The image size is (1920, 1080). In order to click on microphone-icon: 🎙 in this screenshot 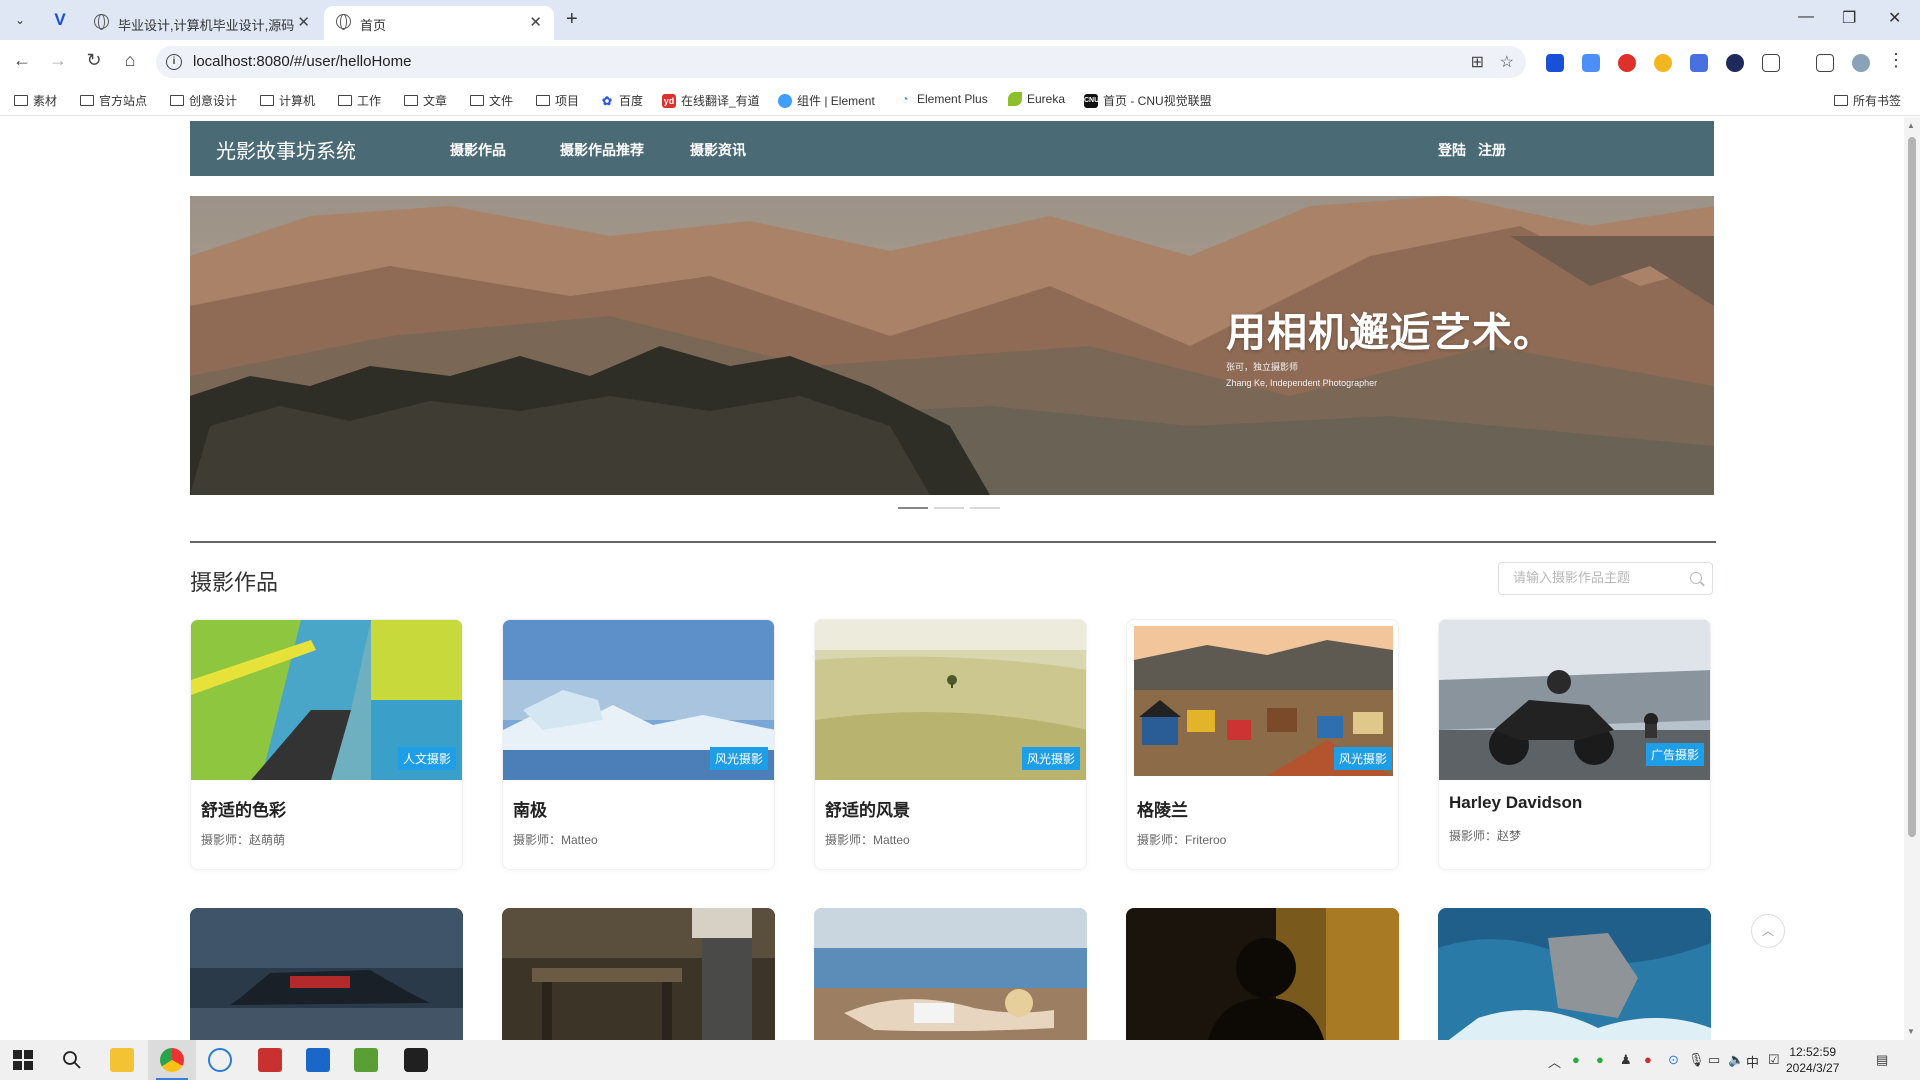, I will do `click(1696, 1060)`.